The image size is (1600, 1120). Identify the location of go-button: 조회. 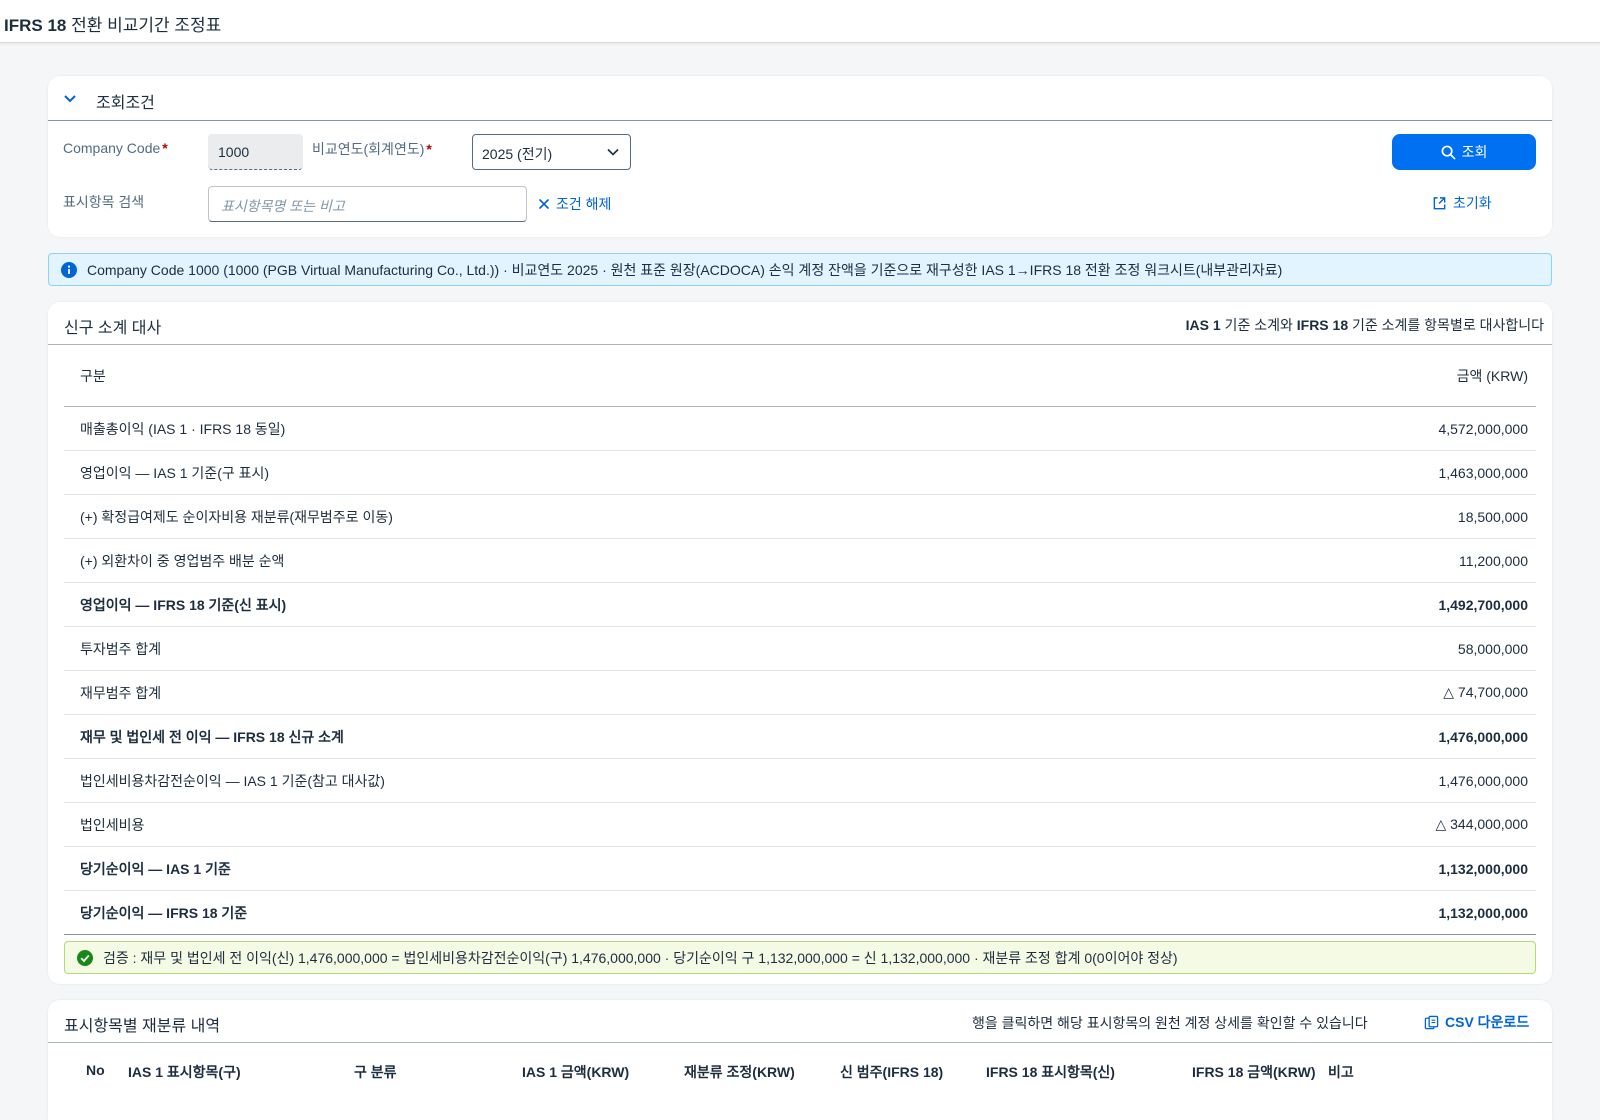
(1464, 152).